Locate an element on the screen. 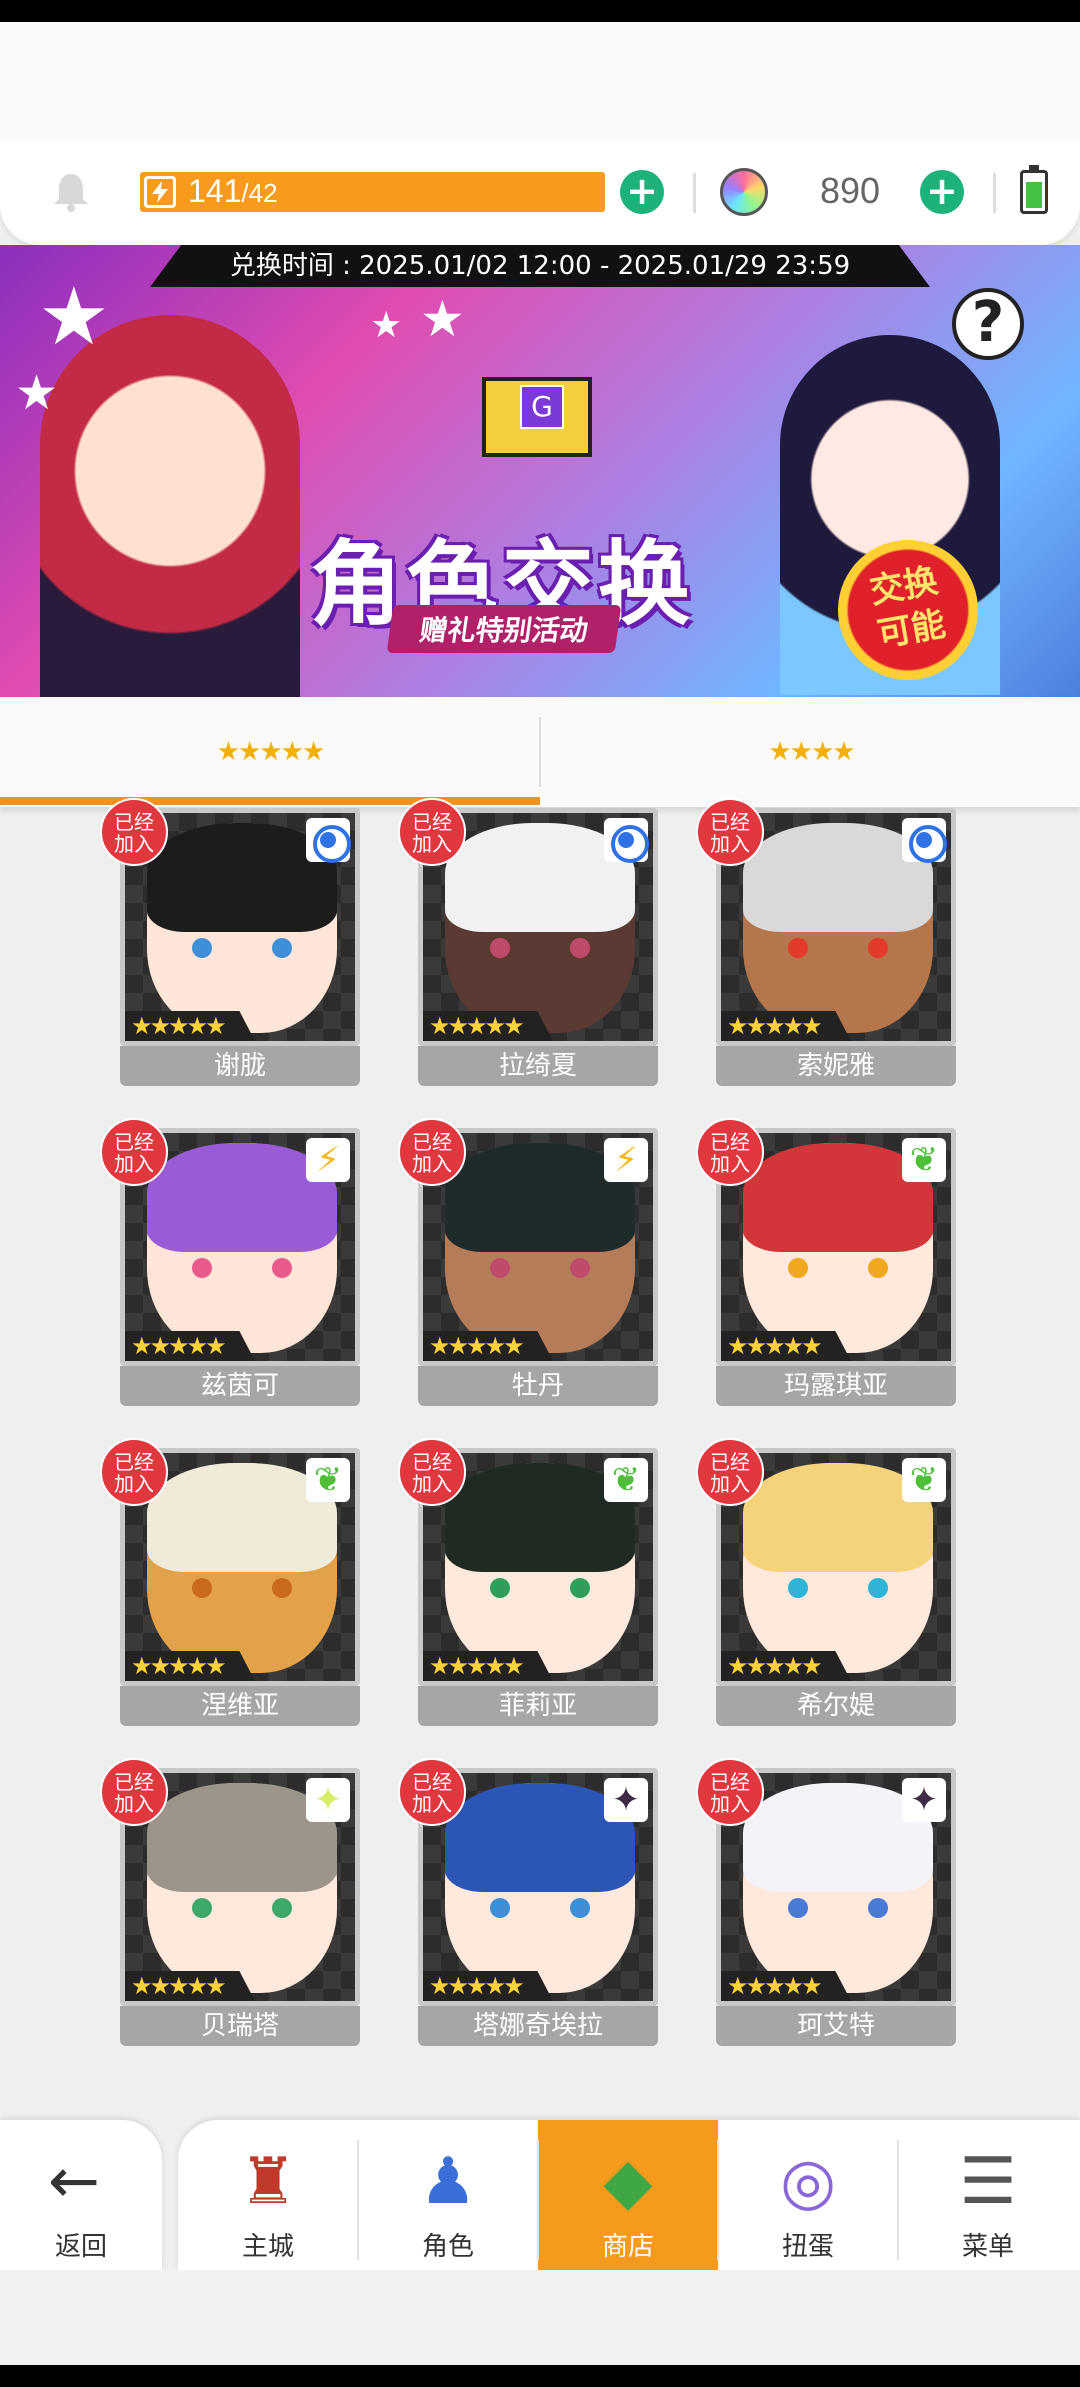  nav-tabs: ♜ 主城 ♟ 角色 ◆ 商店 ◎ 扭蛋 ☰ 菜单 is located at coordinates (629, 2195).